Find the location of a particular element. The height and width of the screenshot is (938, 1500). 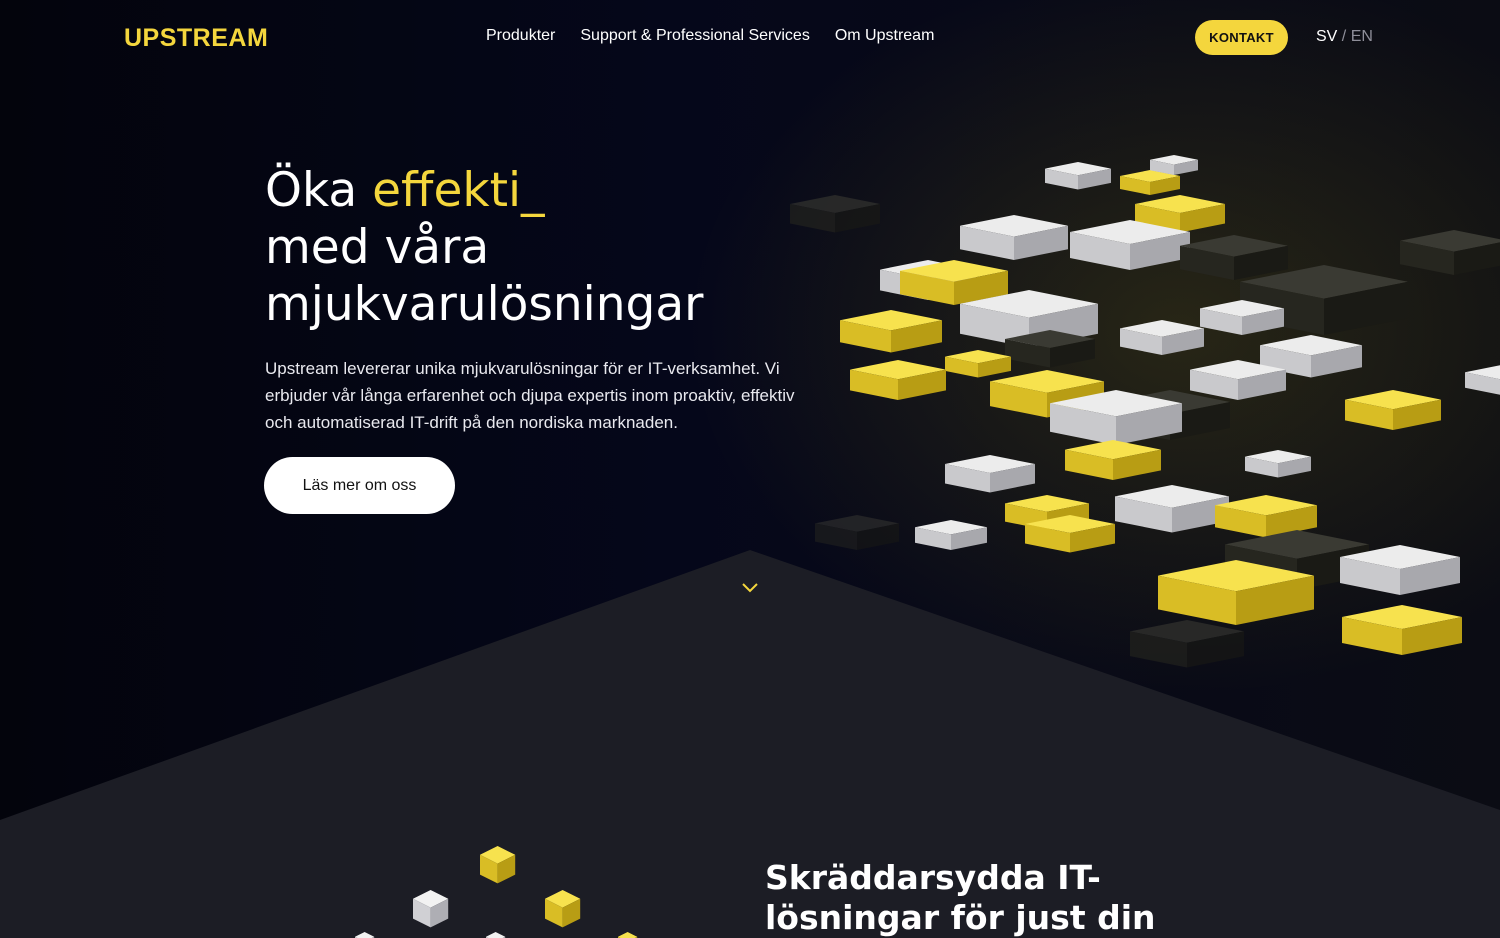

contact-button: KONTAKT is located at coordinates (1241, 37).